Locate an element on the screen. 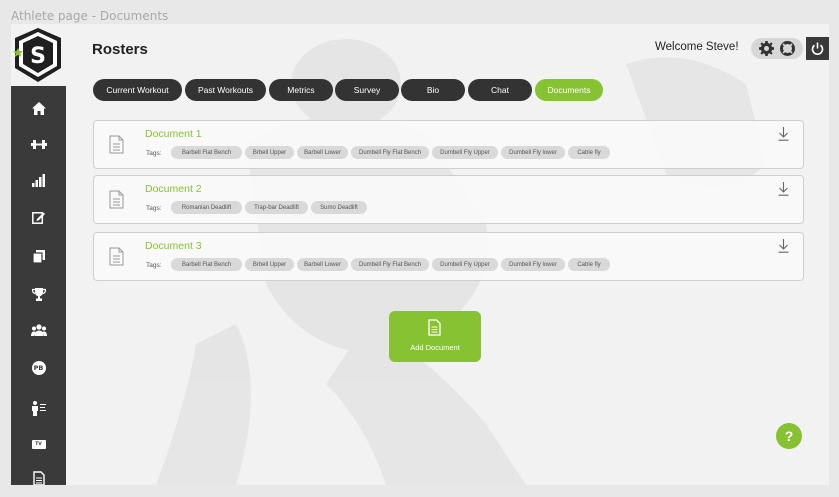 The image size is (839, 497). lifebuoy-icon is located at coordinates (787, 48).